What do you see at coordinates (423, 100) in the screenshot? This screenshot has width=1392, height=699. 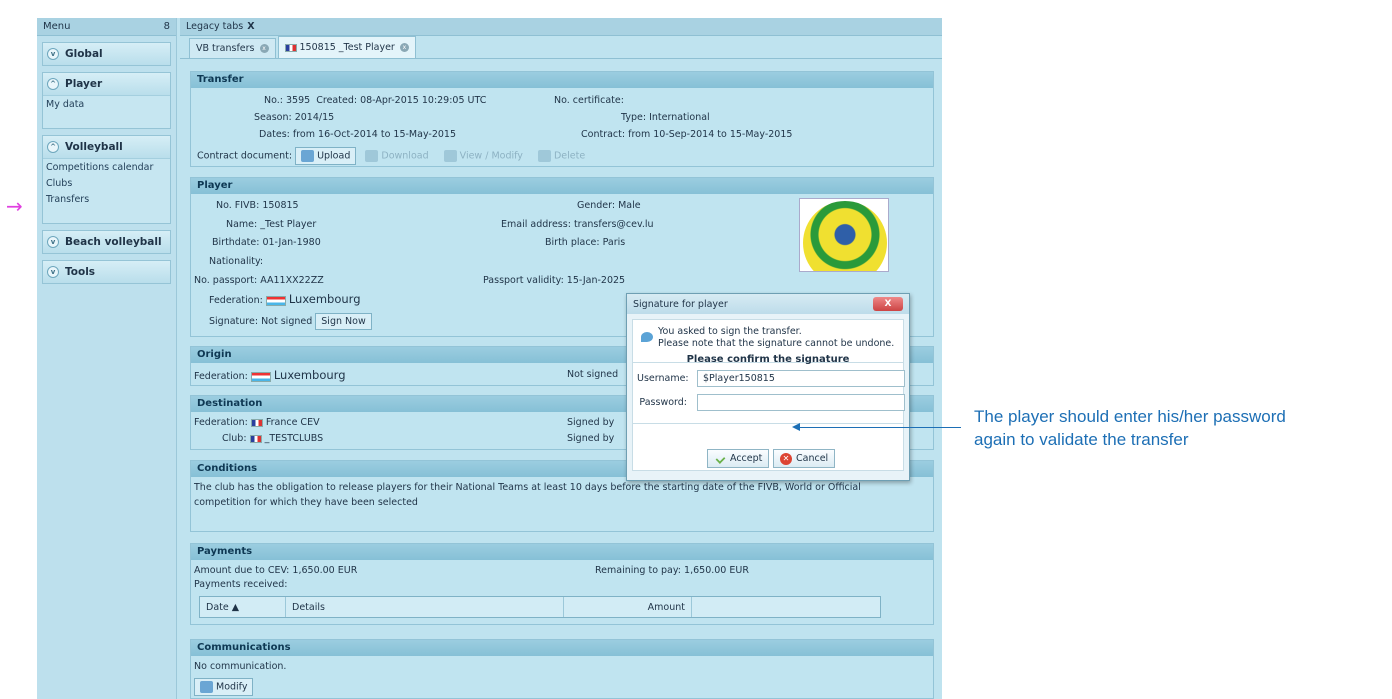 I see `created-value: 08-Apr-2015 10:29:05 UTC` at bounding box center [423, 100].